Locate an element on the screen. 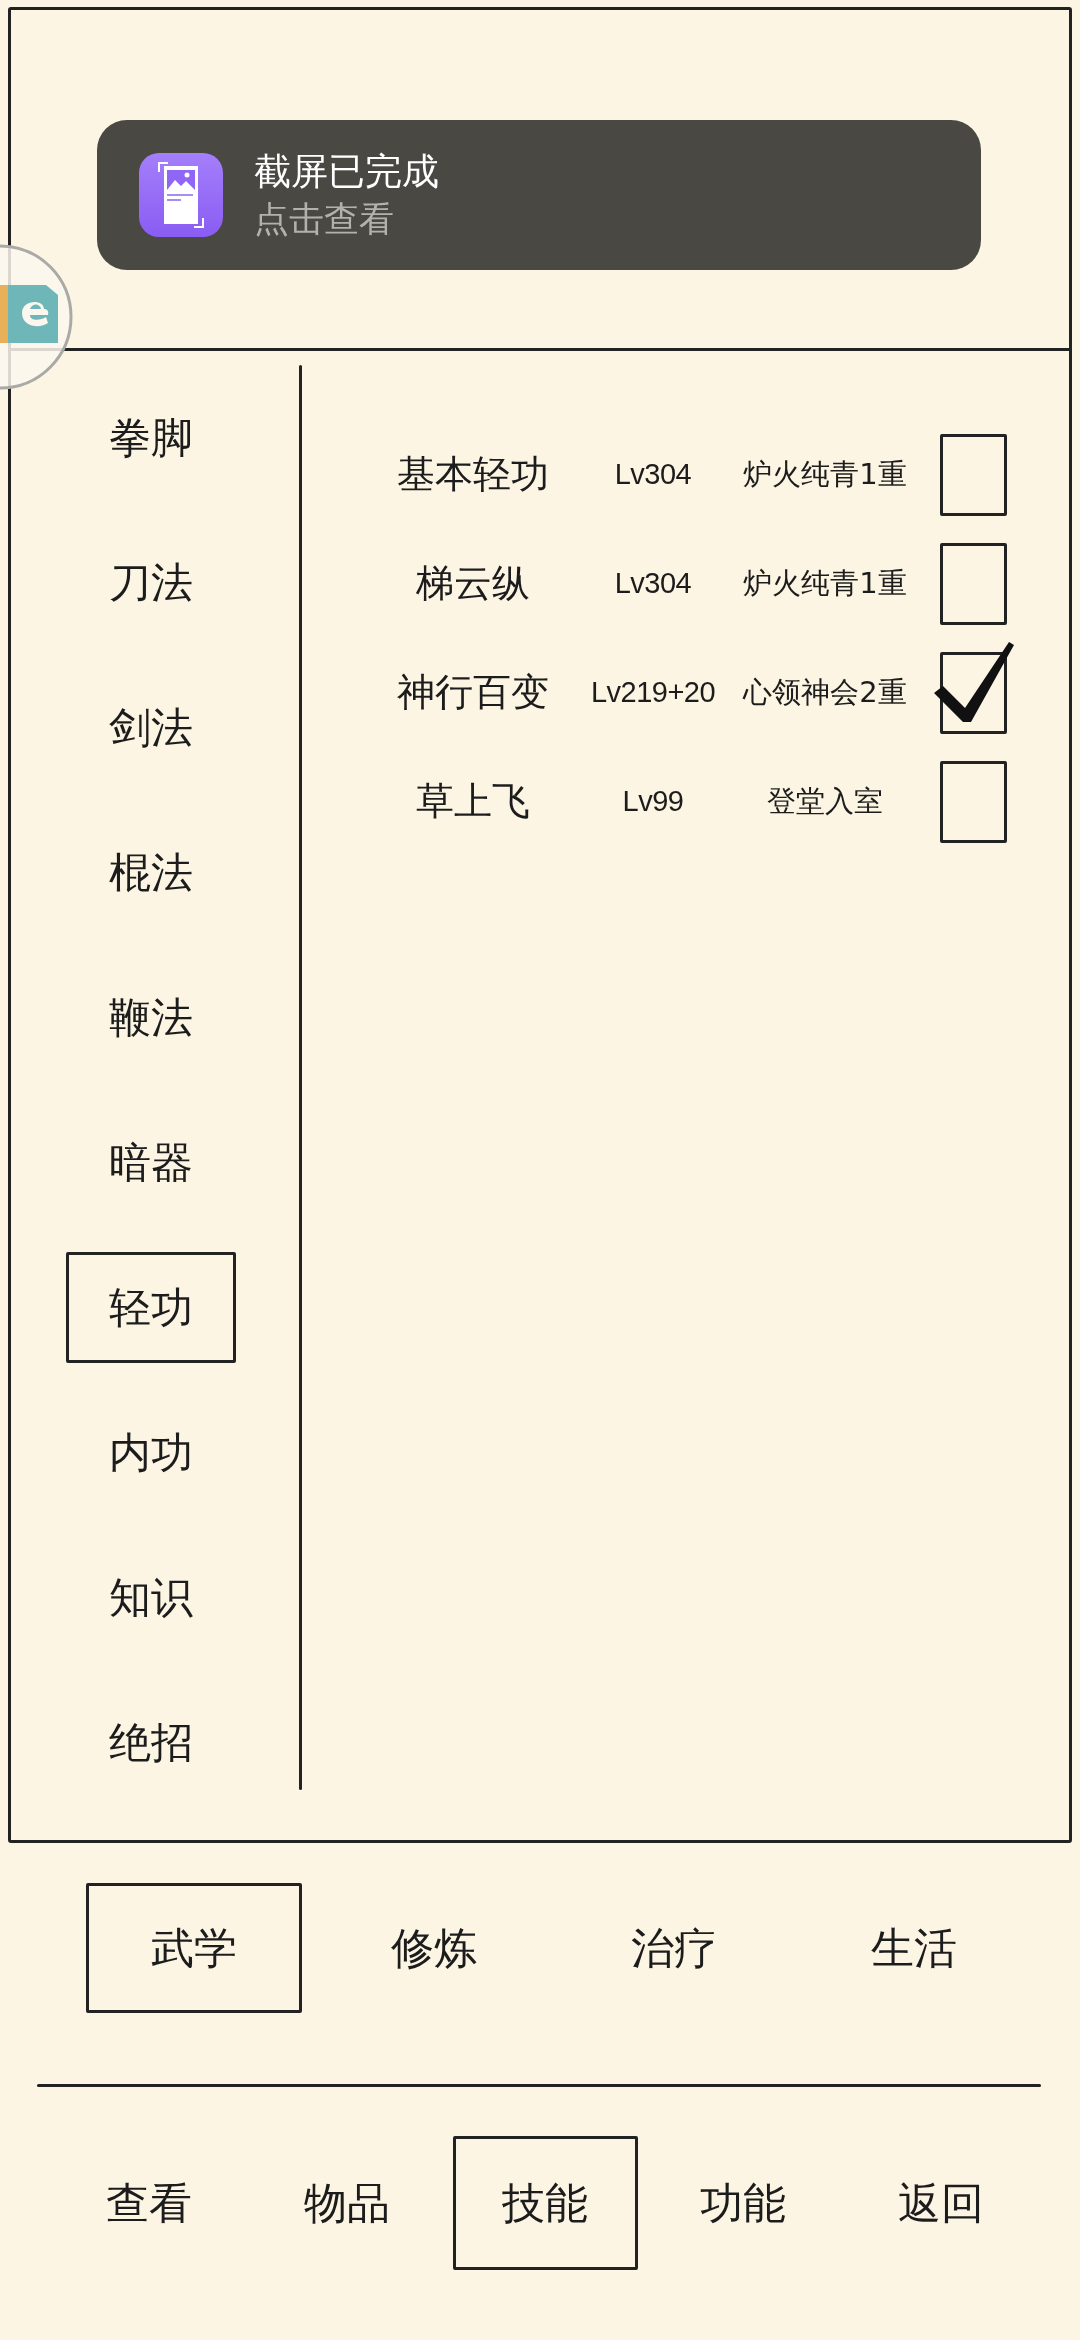 The height and width of the screenshot is (2340, 1080). skill-name: 草上飞 is located at coordinates (473, 801).